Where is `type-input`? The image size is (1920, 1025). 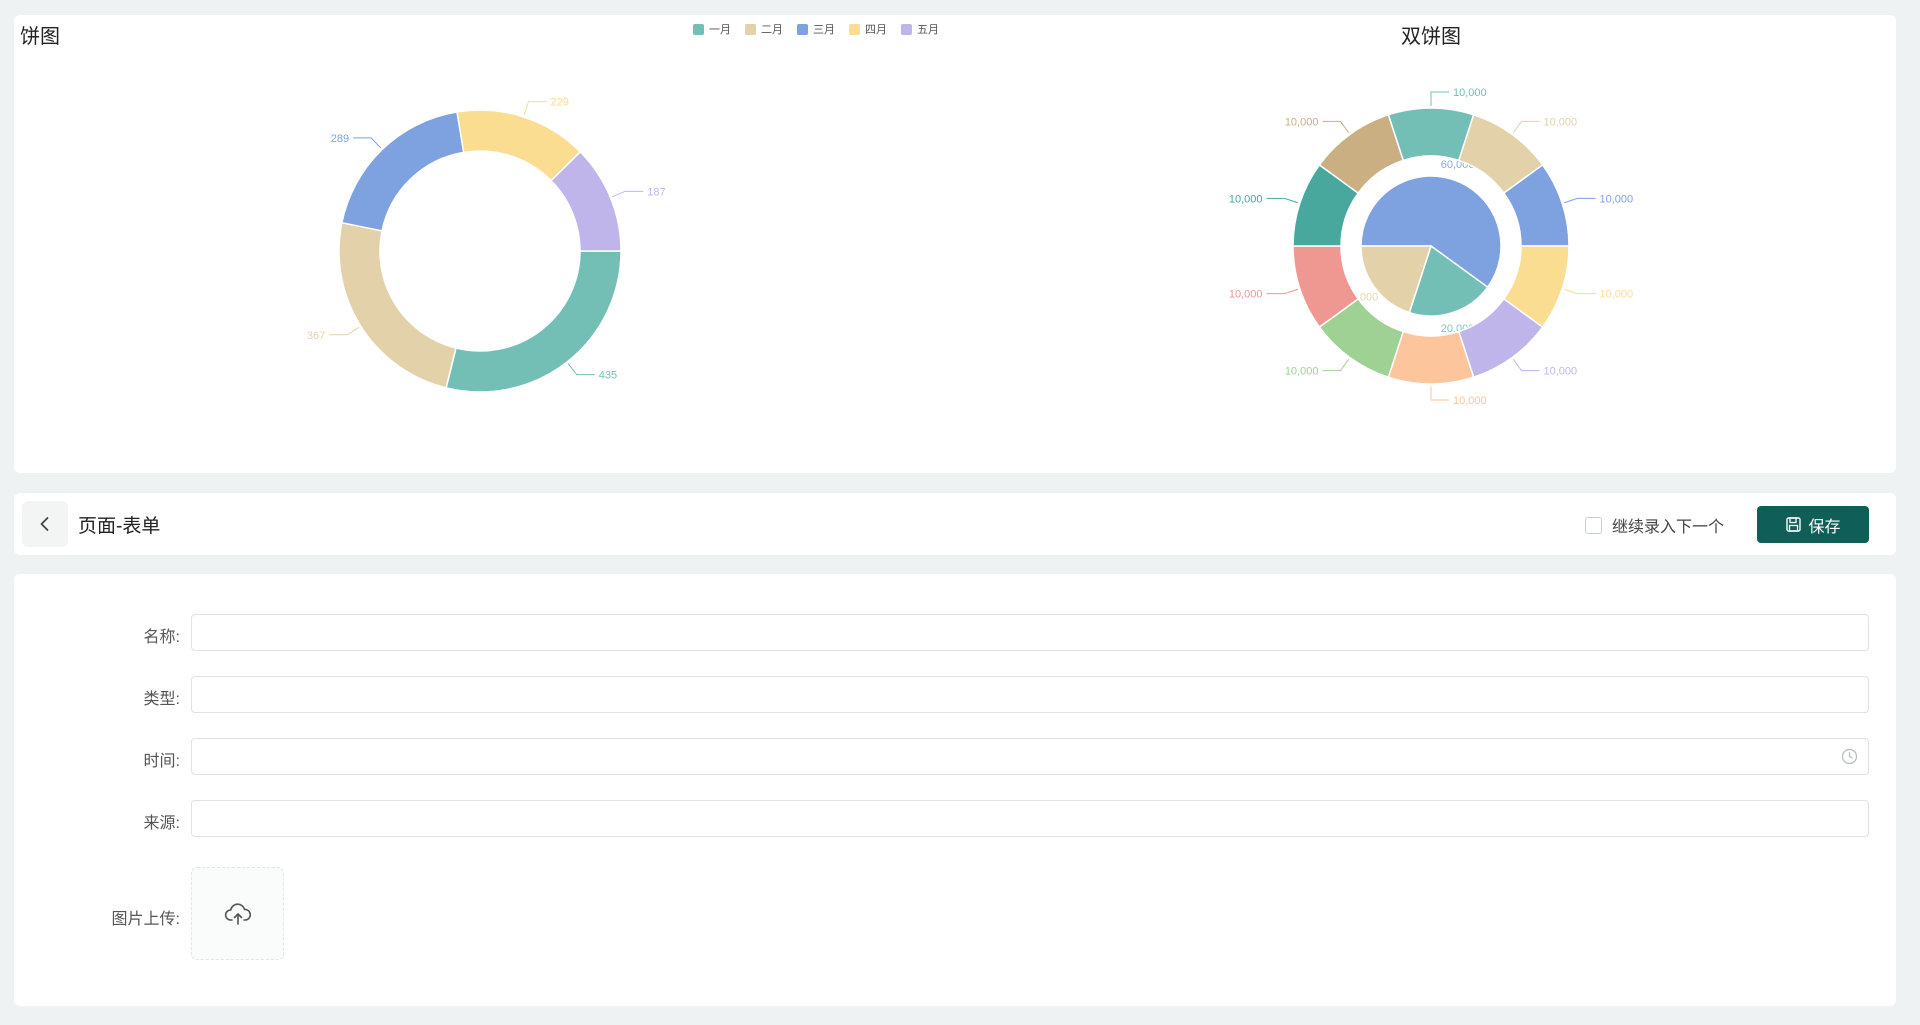 type-input is located at coordinates (1030, 694).